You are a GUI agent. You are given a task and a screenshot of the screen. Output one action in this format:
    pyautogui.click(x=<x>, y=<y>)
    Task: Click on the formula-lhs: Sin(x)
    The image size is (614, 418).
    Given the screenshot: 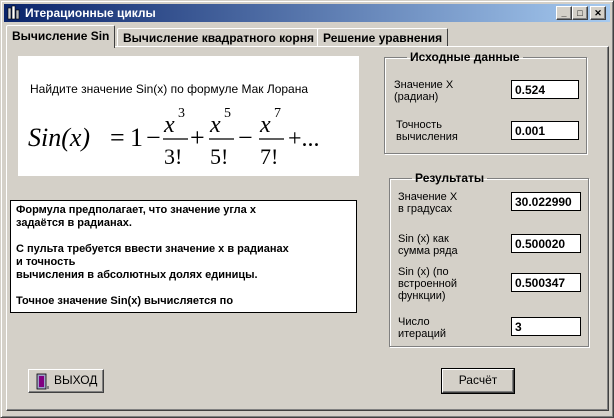 What is the action you would take?
    pyautogui.click(x=59, y=137)
    